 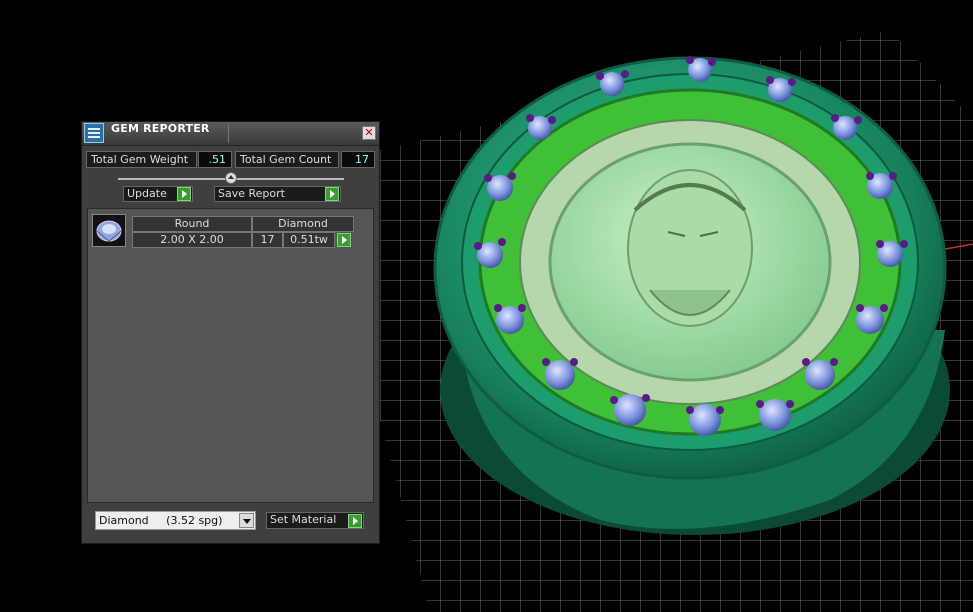 What do you see at coordinates (358, 159) in the screenshot?
I see `total-gem-count-value: 17` at bounding box center [358, 159].